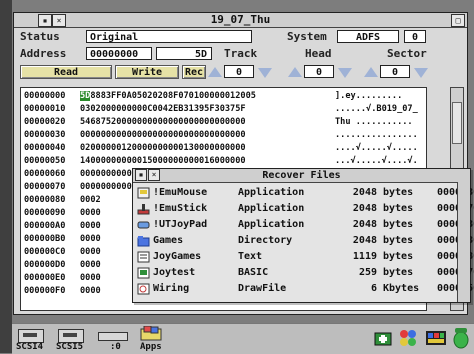 The height and width of the screenshot is (354, 474). I want to click on recover-title: Recover Files, so click(301, 175).